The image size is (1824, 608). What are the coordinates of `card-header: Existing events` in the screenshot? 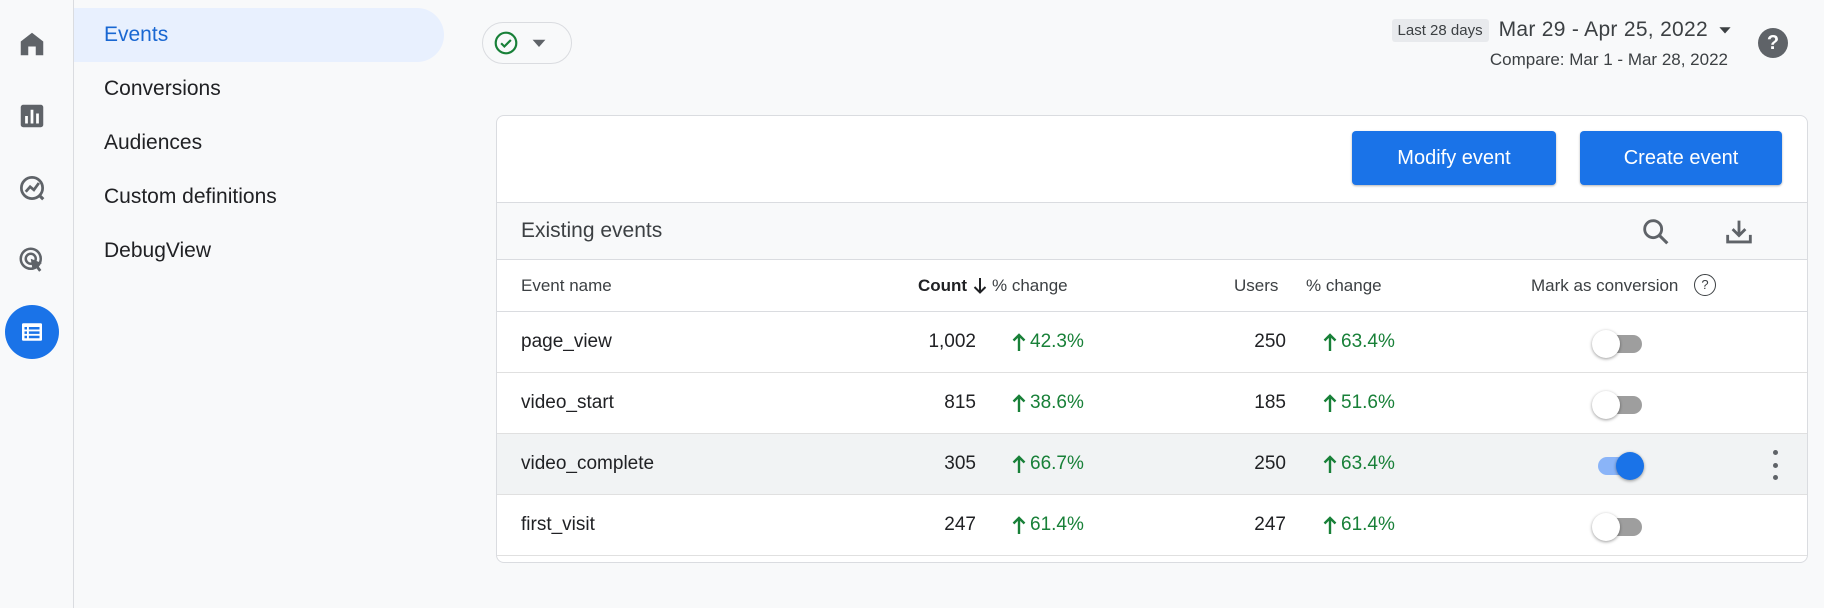 It's located at (1152, 231).